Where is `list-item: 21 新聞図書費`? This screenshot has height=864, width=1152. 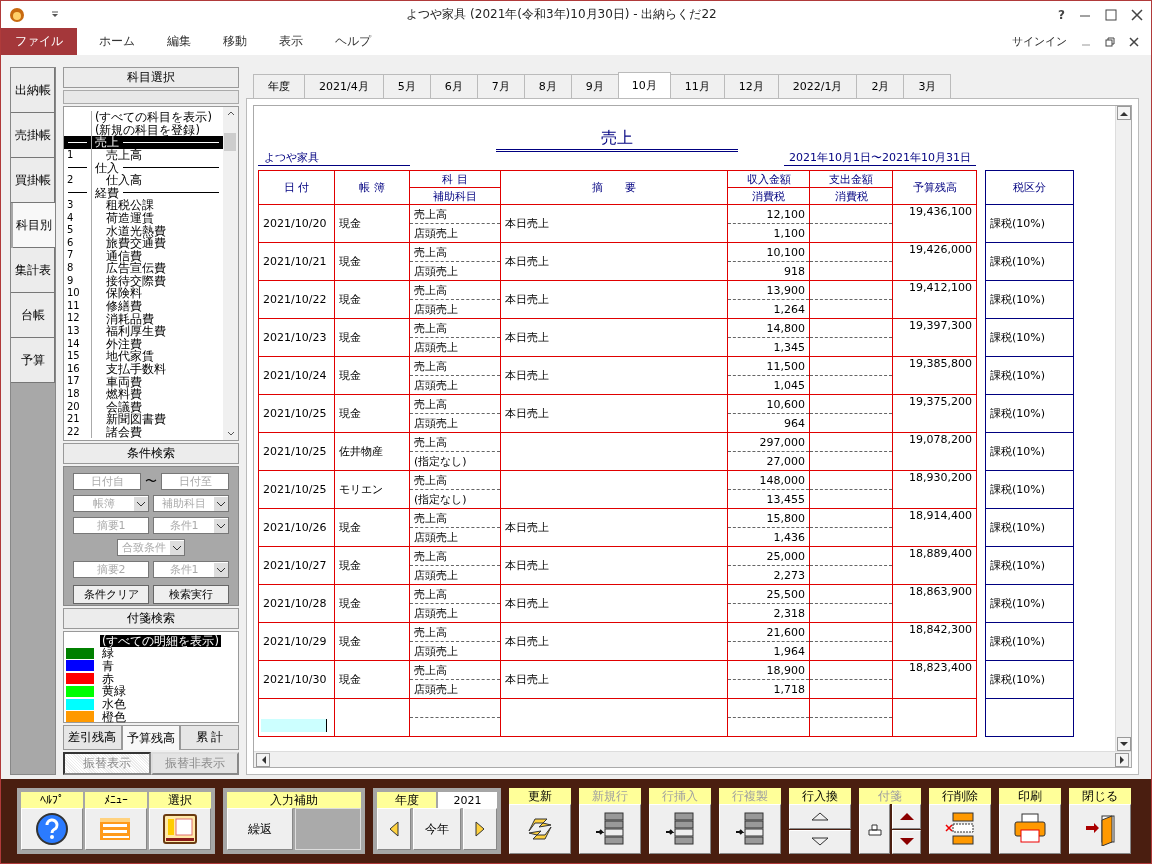
list-item: 21 新聞図書費 is located at coordinates (143, 419).